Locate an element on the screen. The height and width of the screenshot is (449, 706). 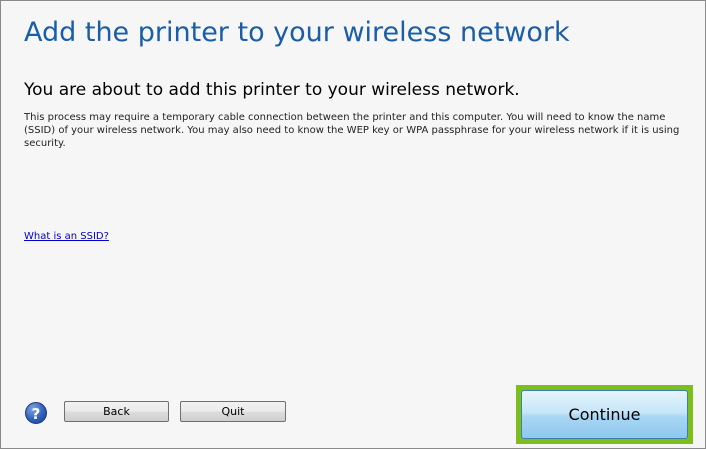
what-is-ssid-link: What is an SSID? is located at coordinates (66, 236).